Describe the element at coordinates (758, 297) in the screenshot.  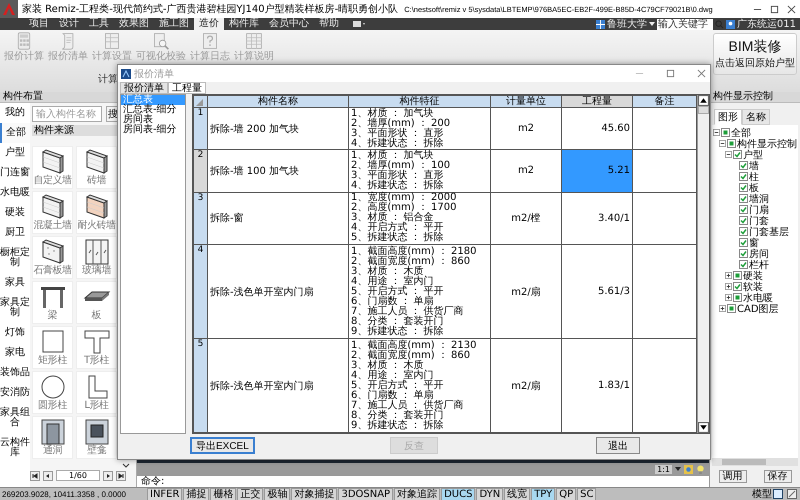
I see `tree-item: 水电暖` at that location.